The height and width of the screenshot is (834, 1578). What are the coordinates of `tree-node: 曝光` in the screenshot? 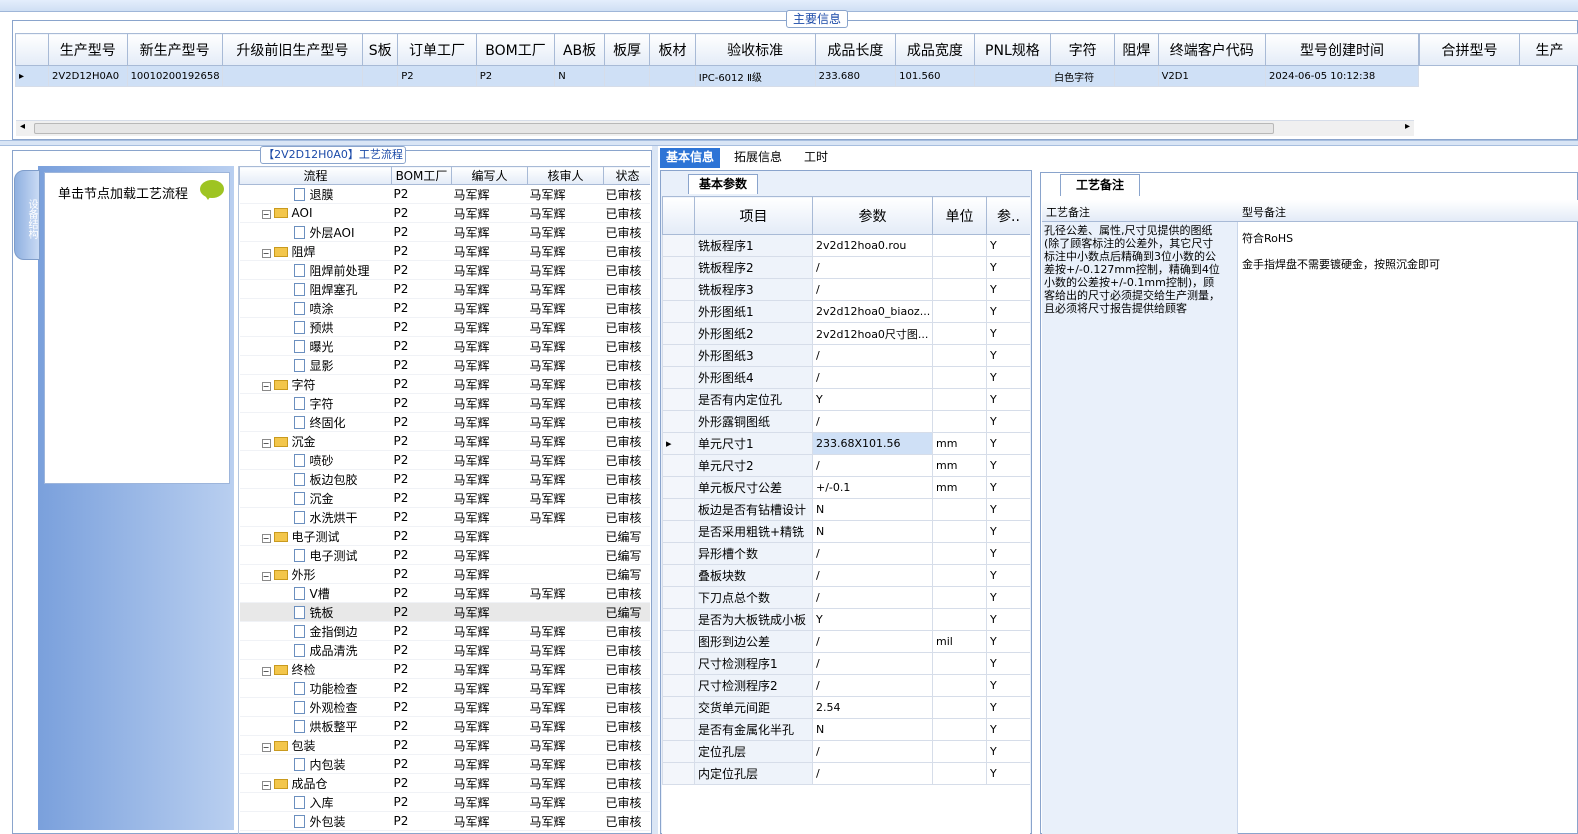 It's located at (315, 346).